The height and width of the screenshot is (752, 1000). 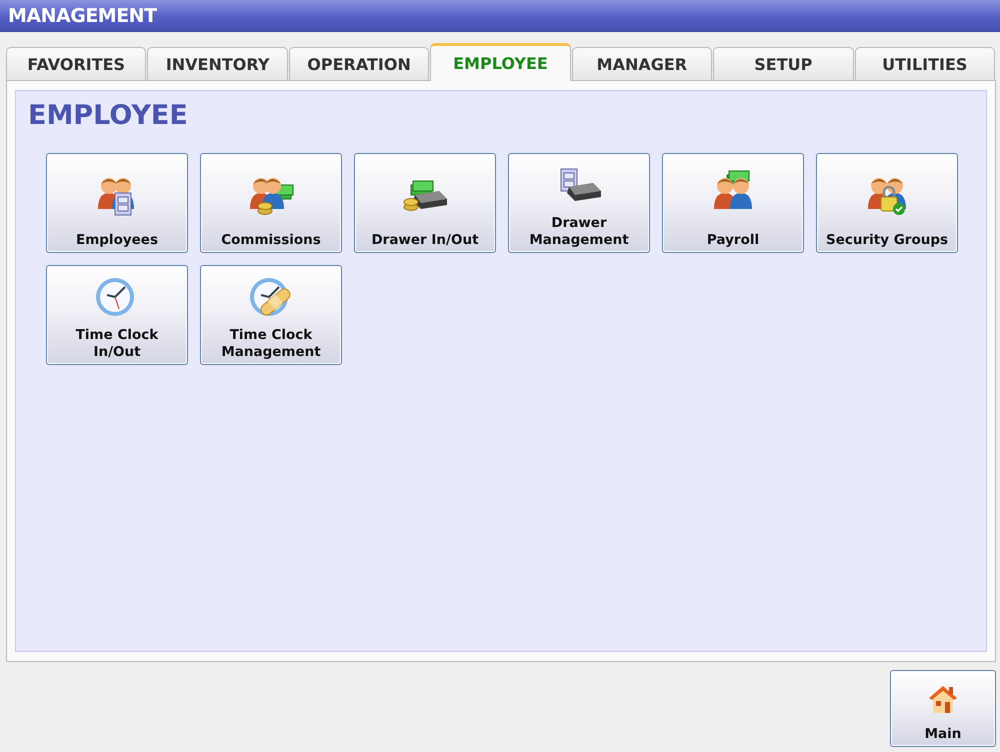 What do you see at coordinates (108, 116) in the screenshot?
I see `section-heading: EMPLOYEE` at bounding box center [108, 116].